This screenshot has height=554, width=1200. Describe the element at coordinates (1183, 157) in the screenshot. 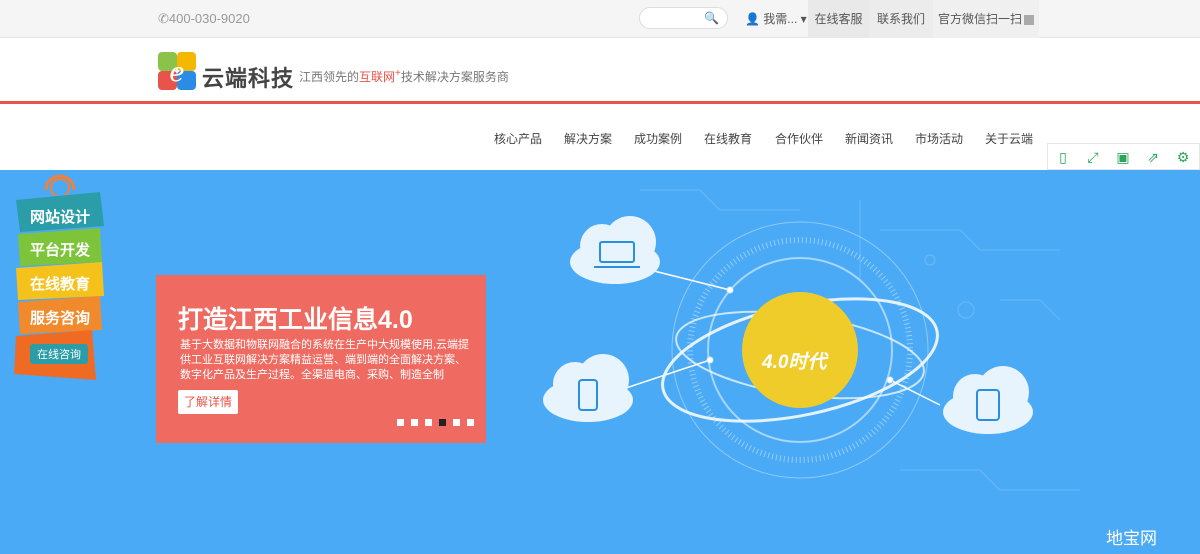

I see `settings-gear-icon: ⚙` at that location.